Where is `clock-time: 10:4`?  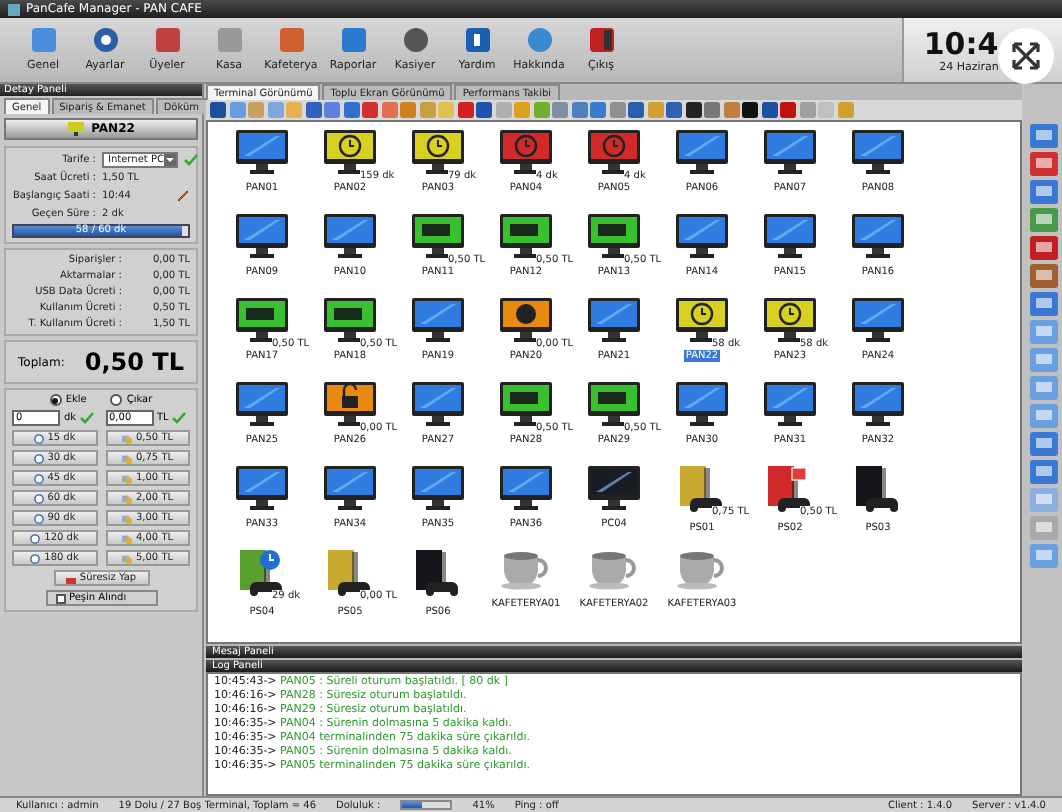 clock-time: 10:4 is located at coordinates (961, 44).